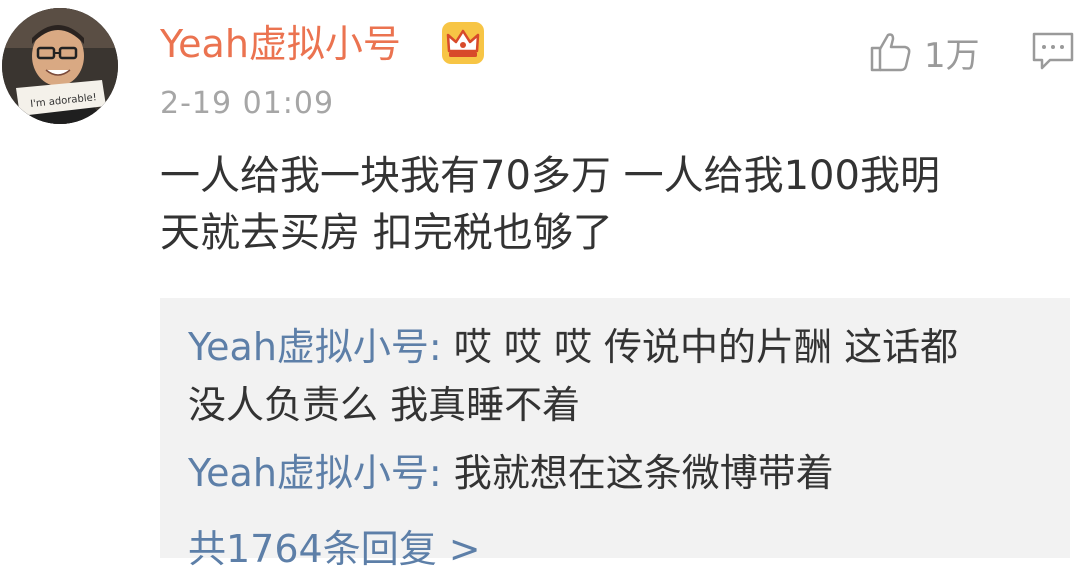 Image resolution: width=1080 pixels, height=578 pixels. I want to click on comment-icon, so click(1053, 51).